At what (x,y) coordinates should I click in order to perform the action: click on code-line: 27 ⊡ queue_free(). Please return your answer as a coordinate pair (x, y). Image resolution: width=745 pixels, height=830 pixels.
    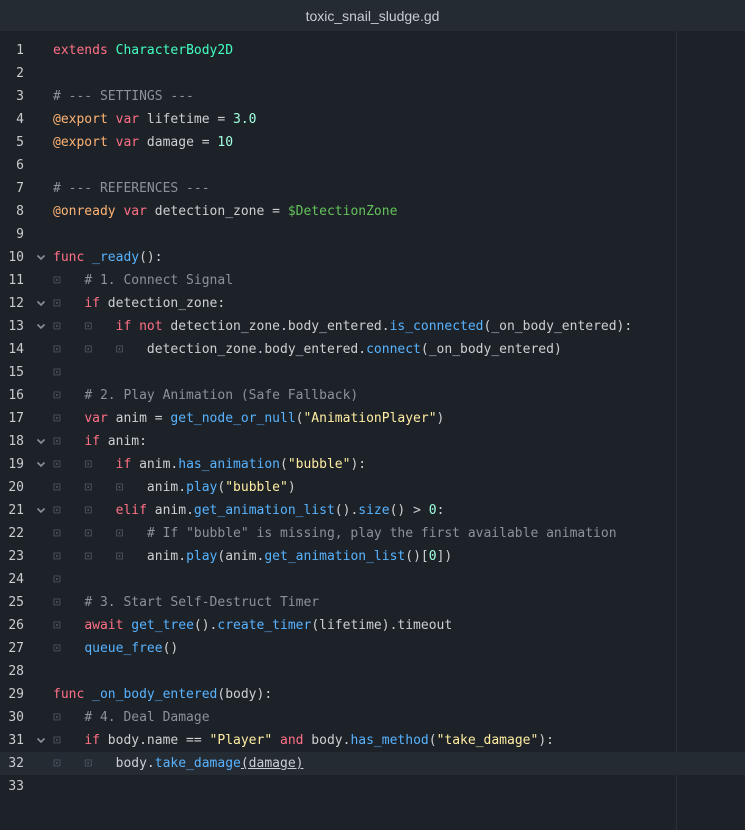
    Looking at the image, I should click on (372, 648).